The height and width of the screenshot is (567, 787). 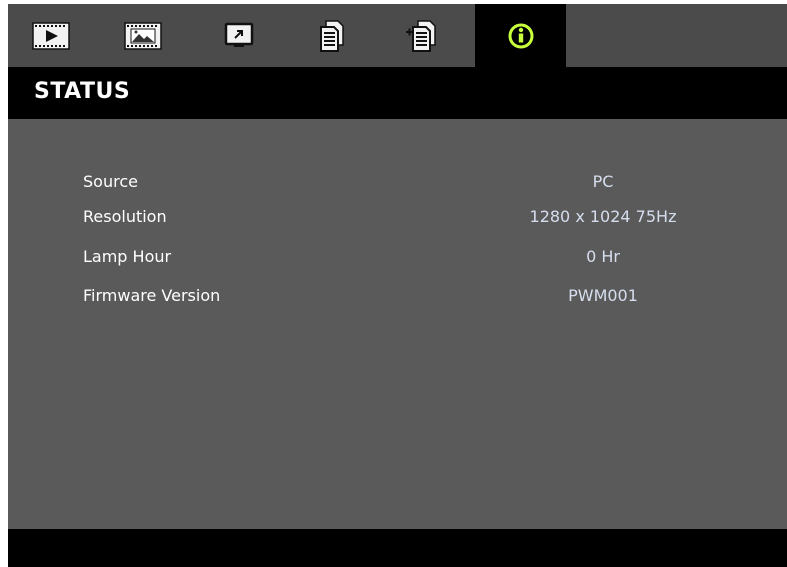 What do you see at coordinates (397, 218) in the screenshot?
I see `status-row-resolution: Resolution 1280 x 1024 75Hz` at bounding box center [397, 218].